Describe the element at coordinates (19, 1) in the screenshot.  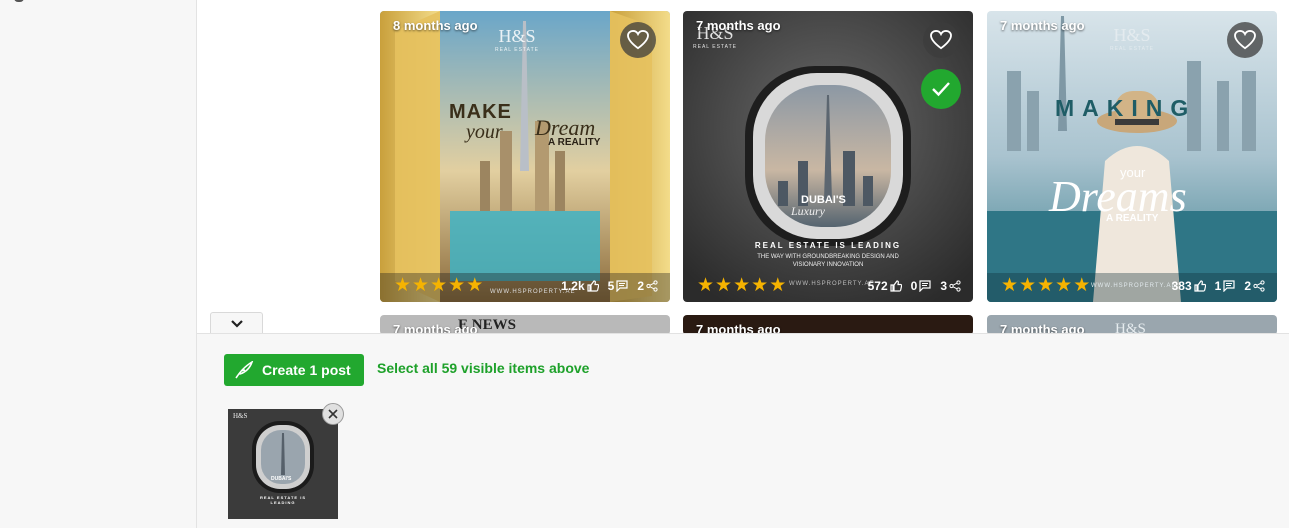
I see `chevron-icon` at that location.